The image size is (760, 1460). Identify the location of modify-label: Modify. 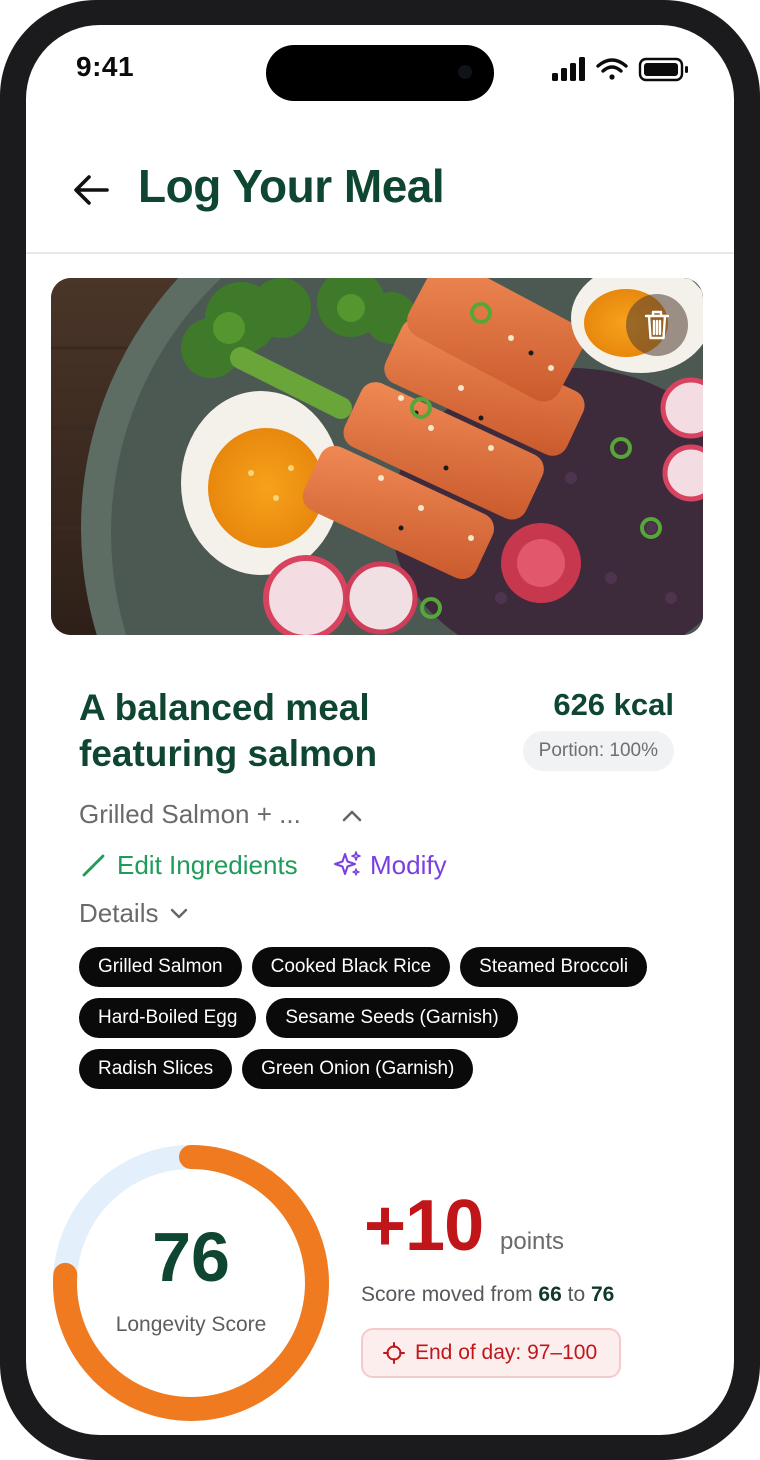
(408, 864).